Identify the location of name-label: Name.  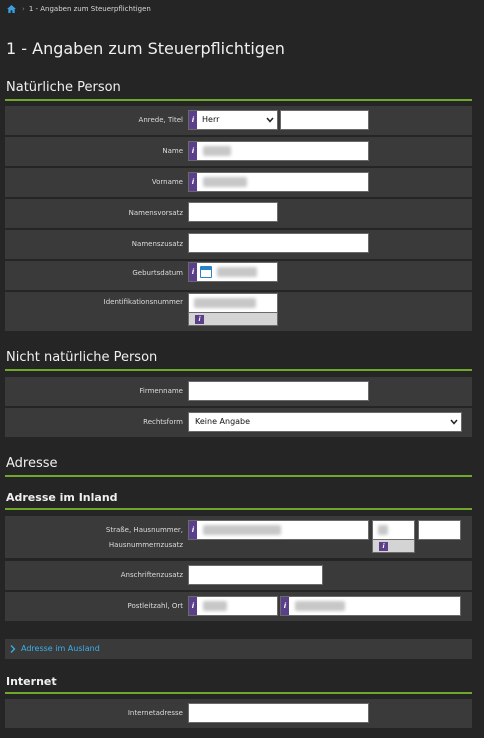
(172, 151).